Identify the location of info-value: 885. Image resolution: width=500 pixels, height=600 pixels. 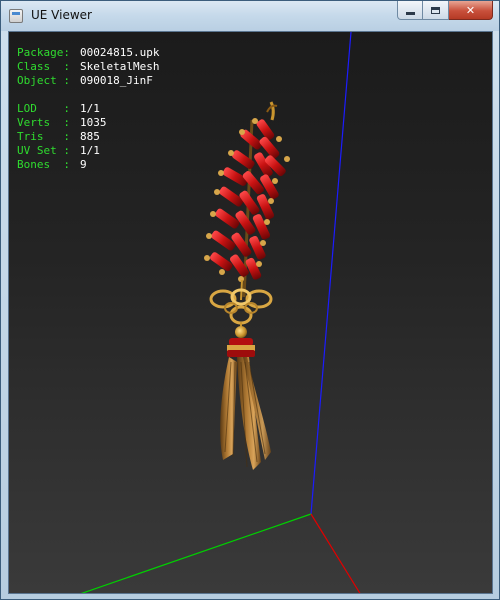
(90, 136).